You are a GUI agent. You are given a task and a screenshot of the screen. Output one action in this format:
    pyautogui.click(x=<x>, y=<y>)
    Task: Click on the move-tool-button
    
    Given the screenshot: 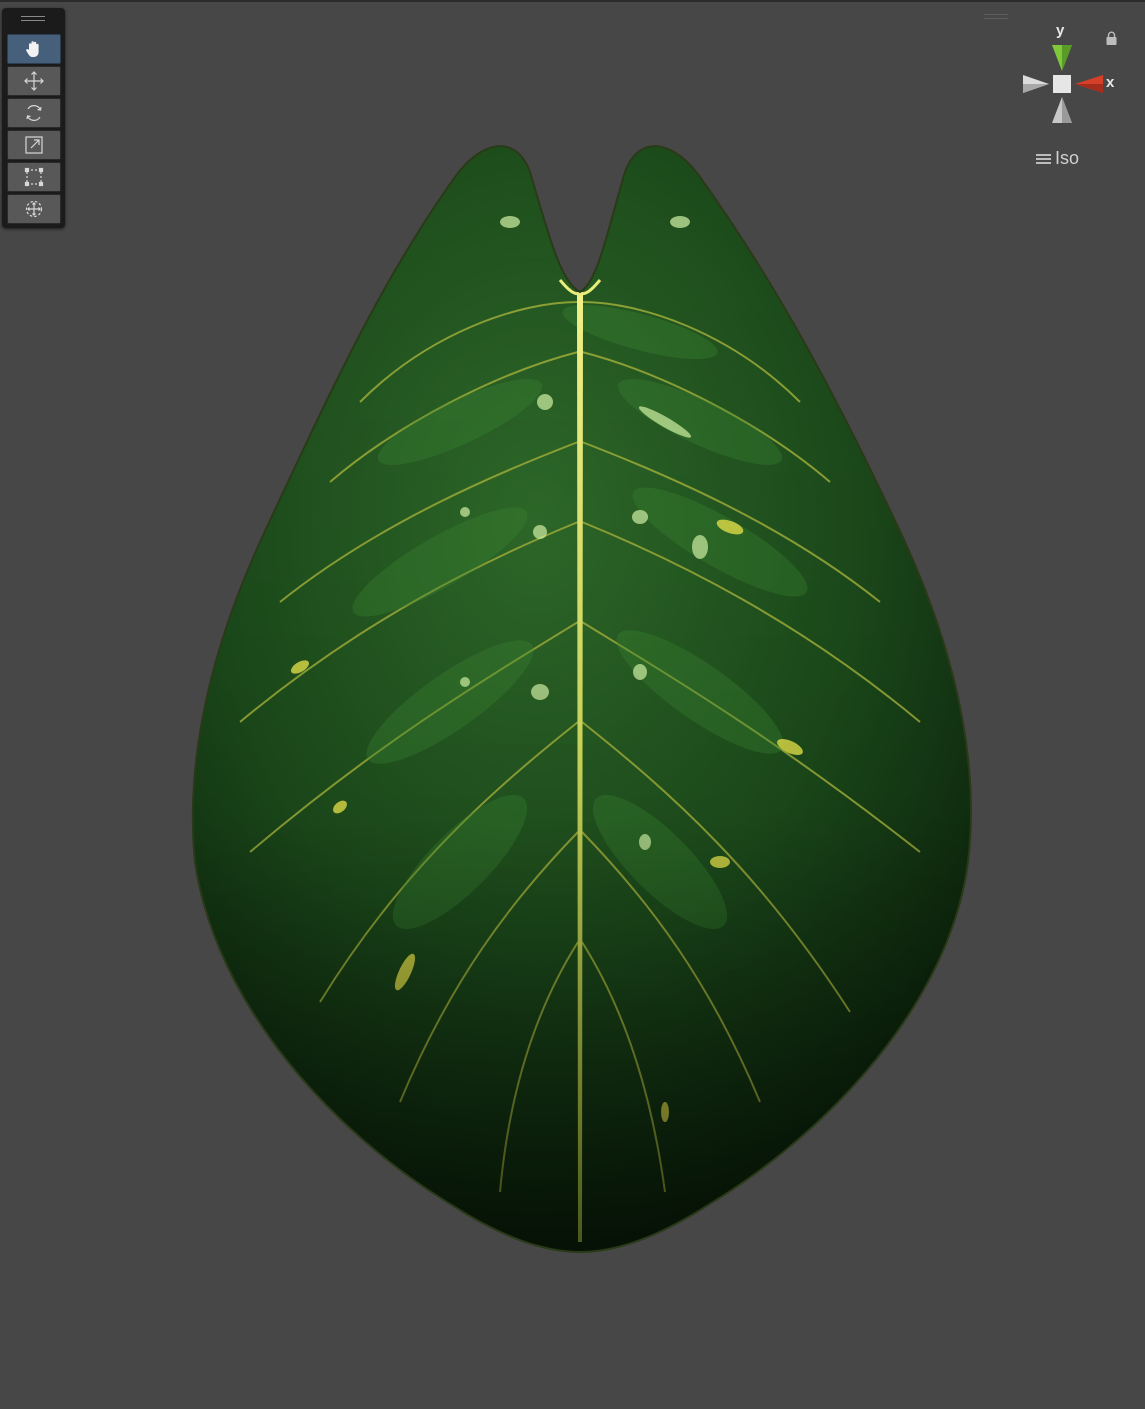 What is the action you would take?
    pyautogui.click(x=34, y=81)
    